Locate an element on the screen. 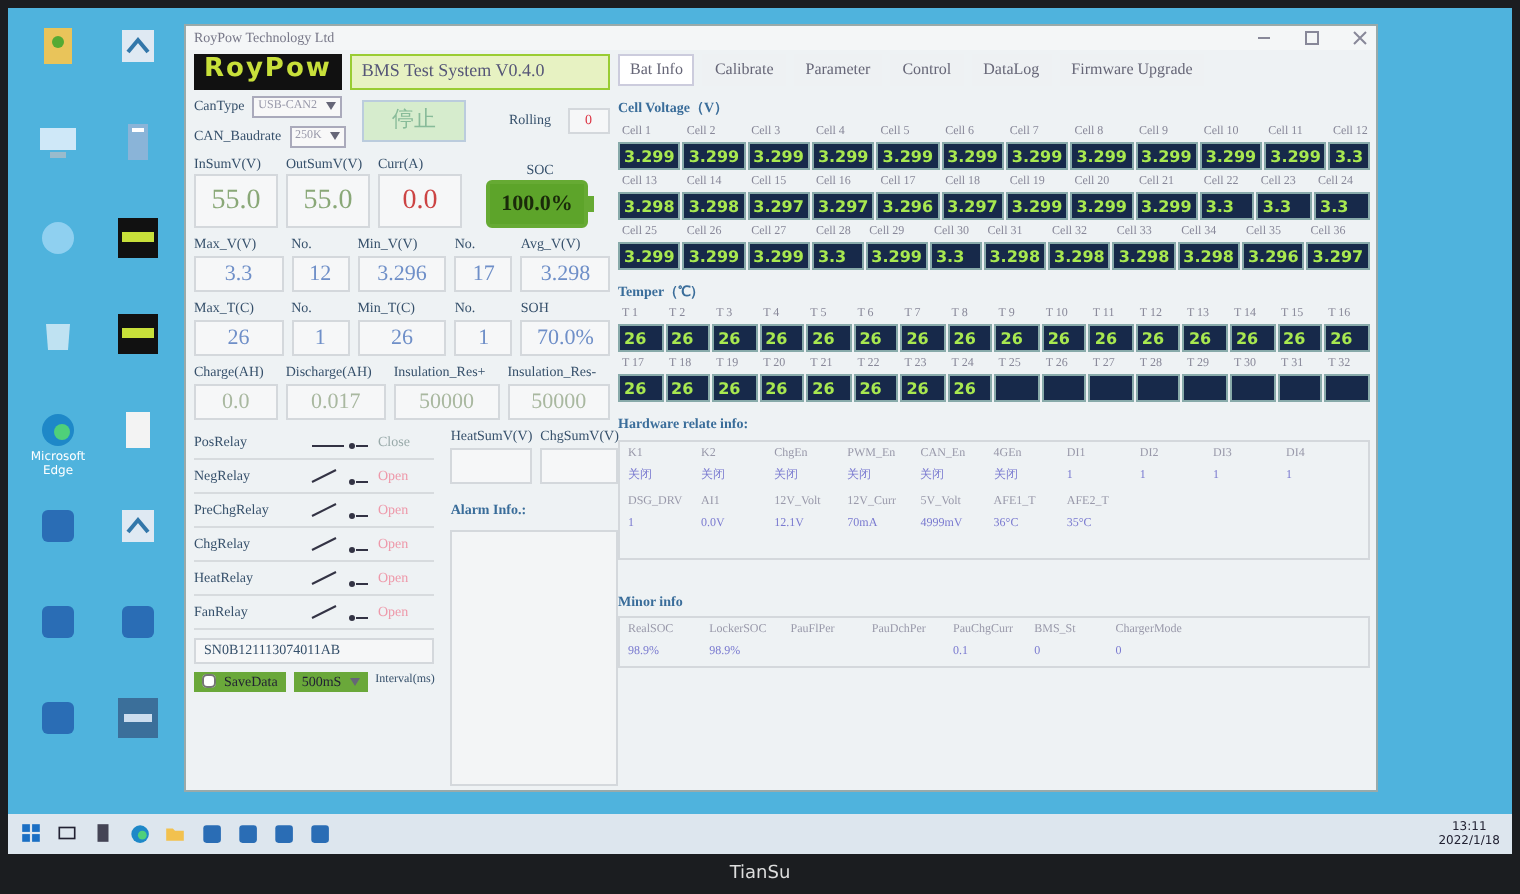 The height and width of the screenshot is (894, 1520). maximize-icon is located at coordinates (1312, 38).